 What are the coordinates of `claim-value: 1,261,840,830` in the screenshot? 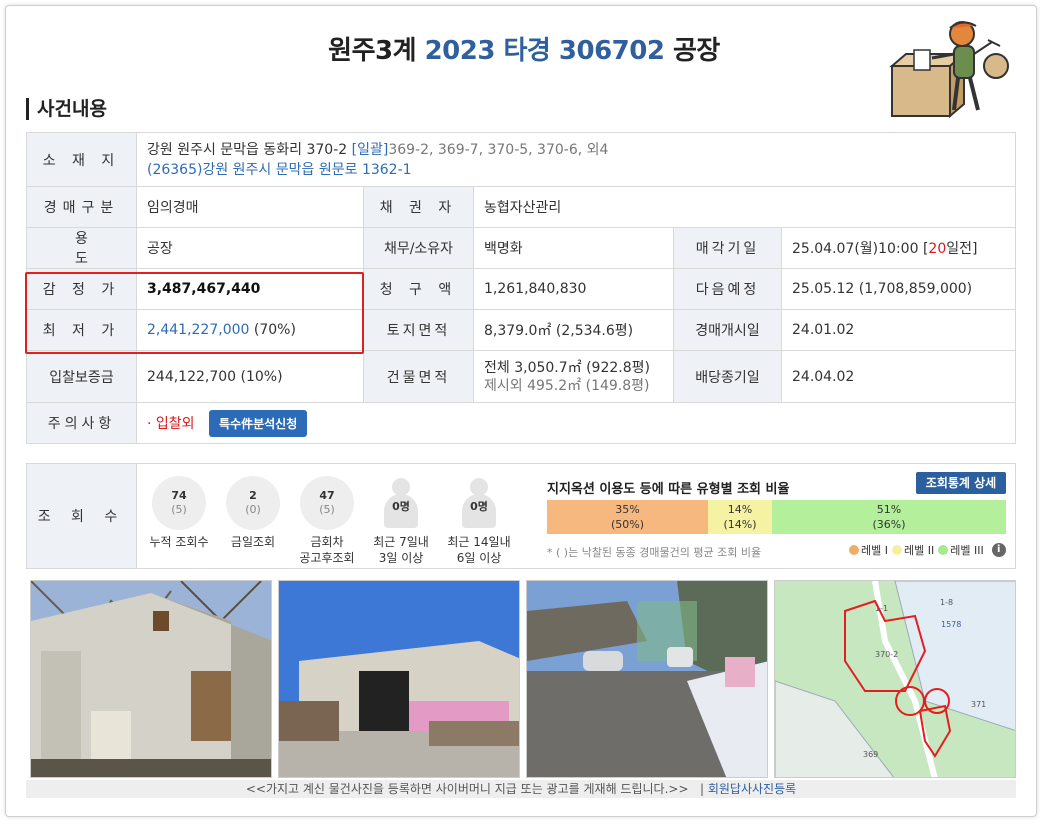 It's located at (573, 289).